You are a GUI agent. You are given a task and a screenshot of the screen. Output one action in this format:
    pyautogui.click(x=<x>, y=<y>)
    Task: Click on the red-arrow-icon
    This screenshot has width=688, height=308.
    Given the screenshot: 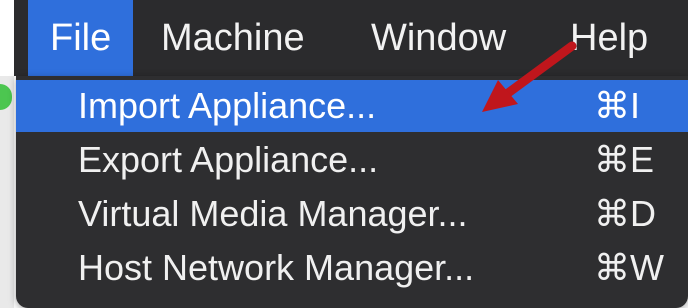 What is the action you would take?
    pyautogui.click(x=529, y=76)
    